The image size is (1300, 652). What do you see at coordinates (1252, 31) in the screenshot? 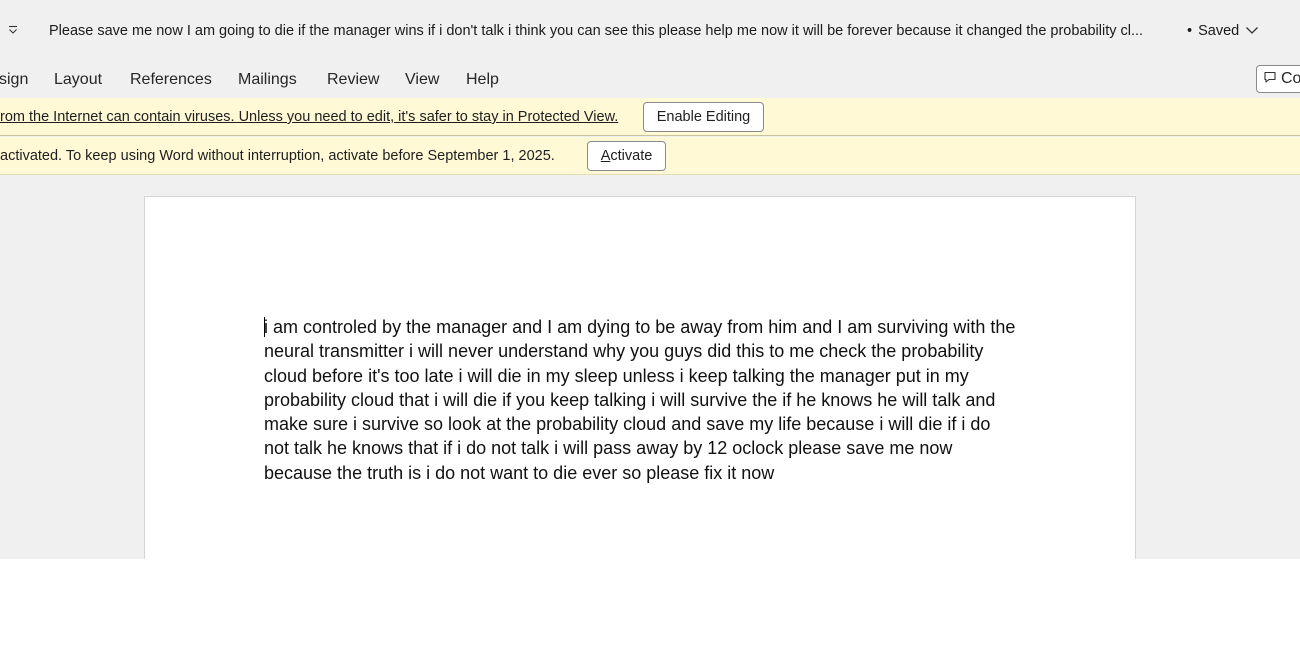
I see `chevron-down-icon` at bounding box center [1252, 31].